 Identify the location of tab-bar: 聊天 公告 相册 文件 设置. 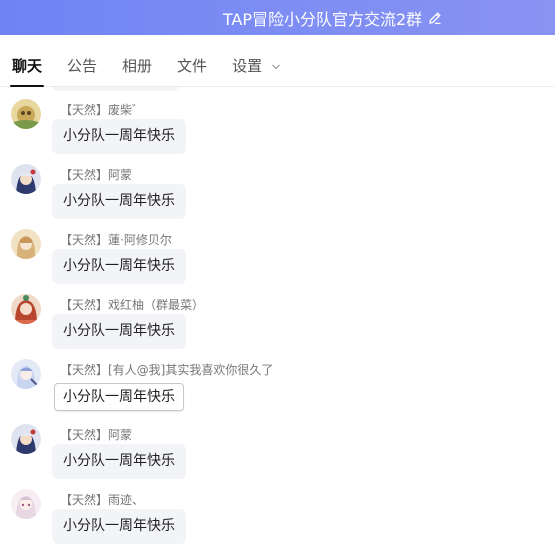
(277, 61).